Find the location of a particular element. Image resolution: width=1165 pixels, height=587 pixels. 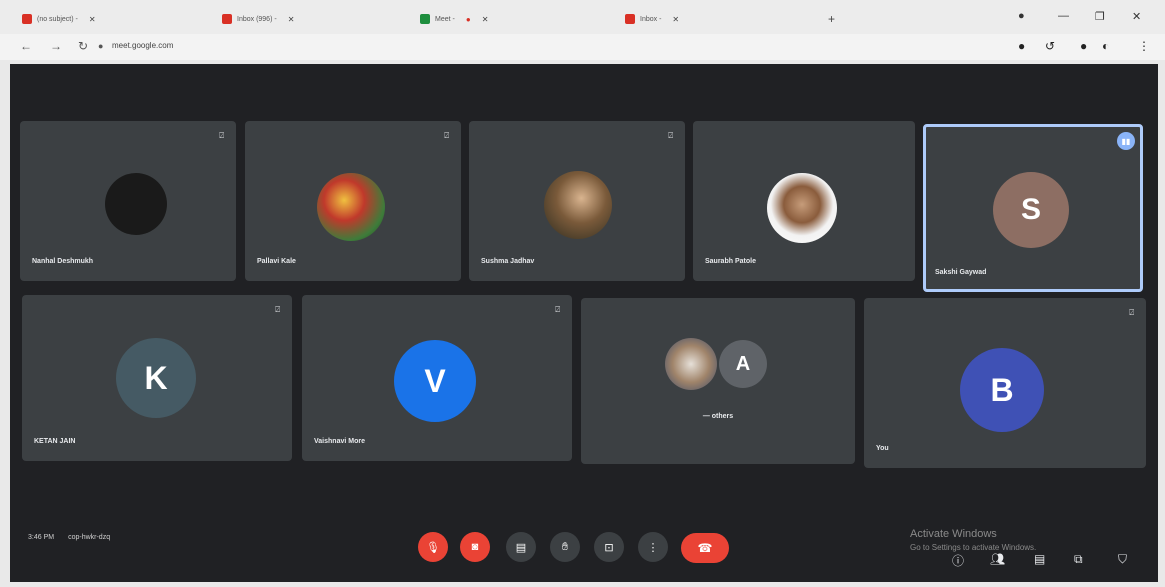

browser-tab-2: Inbox (996) - ✕ is located at coordinates (258, 19).